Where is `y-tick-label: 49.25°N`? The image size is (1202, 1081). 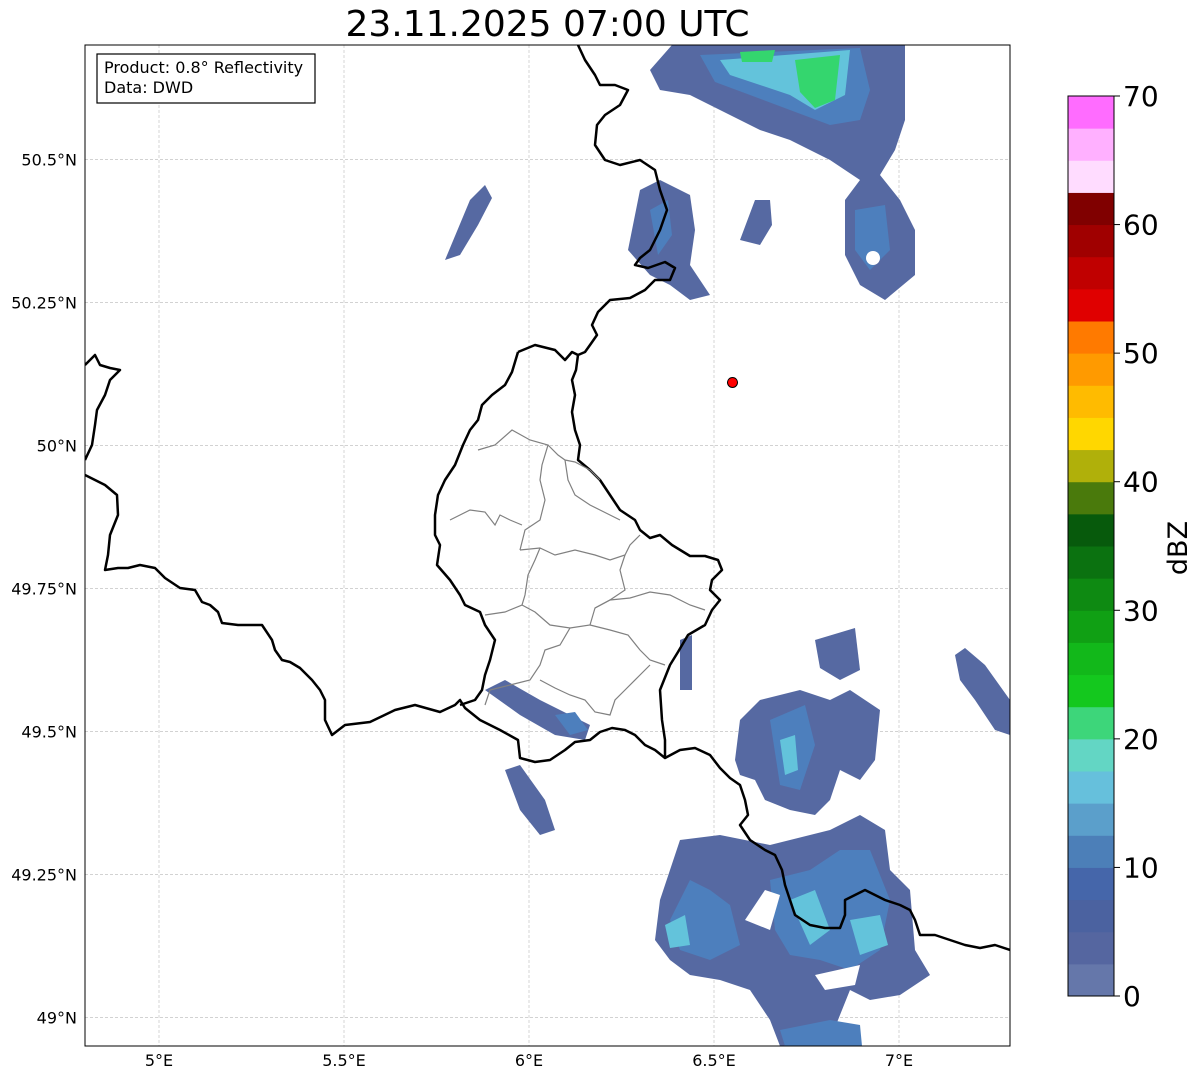
y-tick-label: 49.25°N is located at coordinates (44, 874).